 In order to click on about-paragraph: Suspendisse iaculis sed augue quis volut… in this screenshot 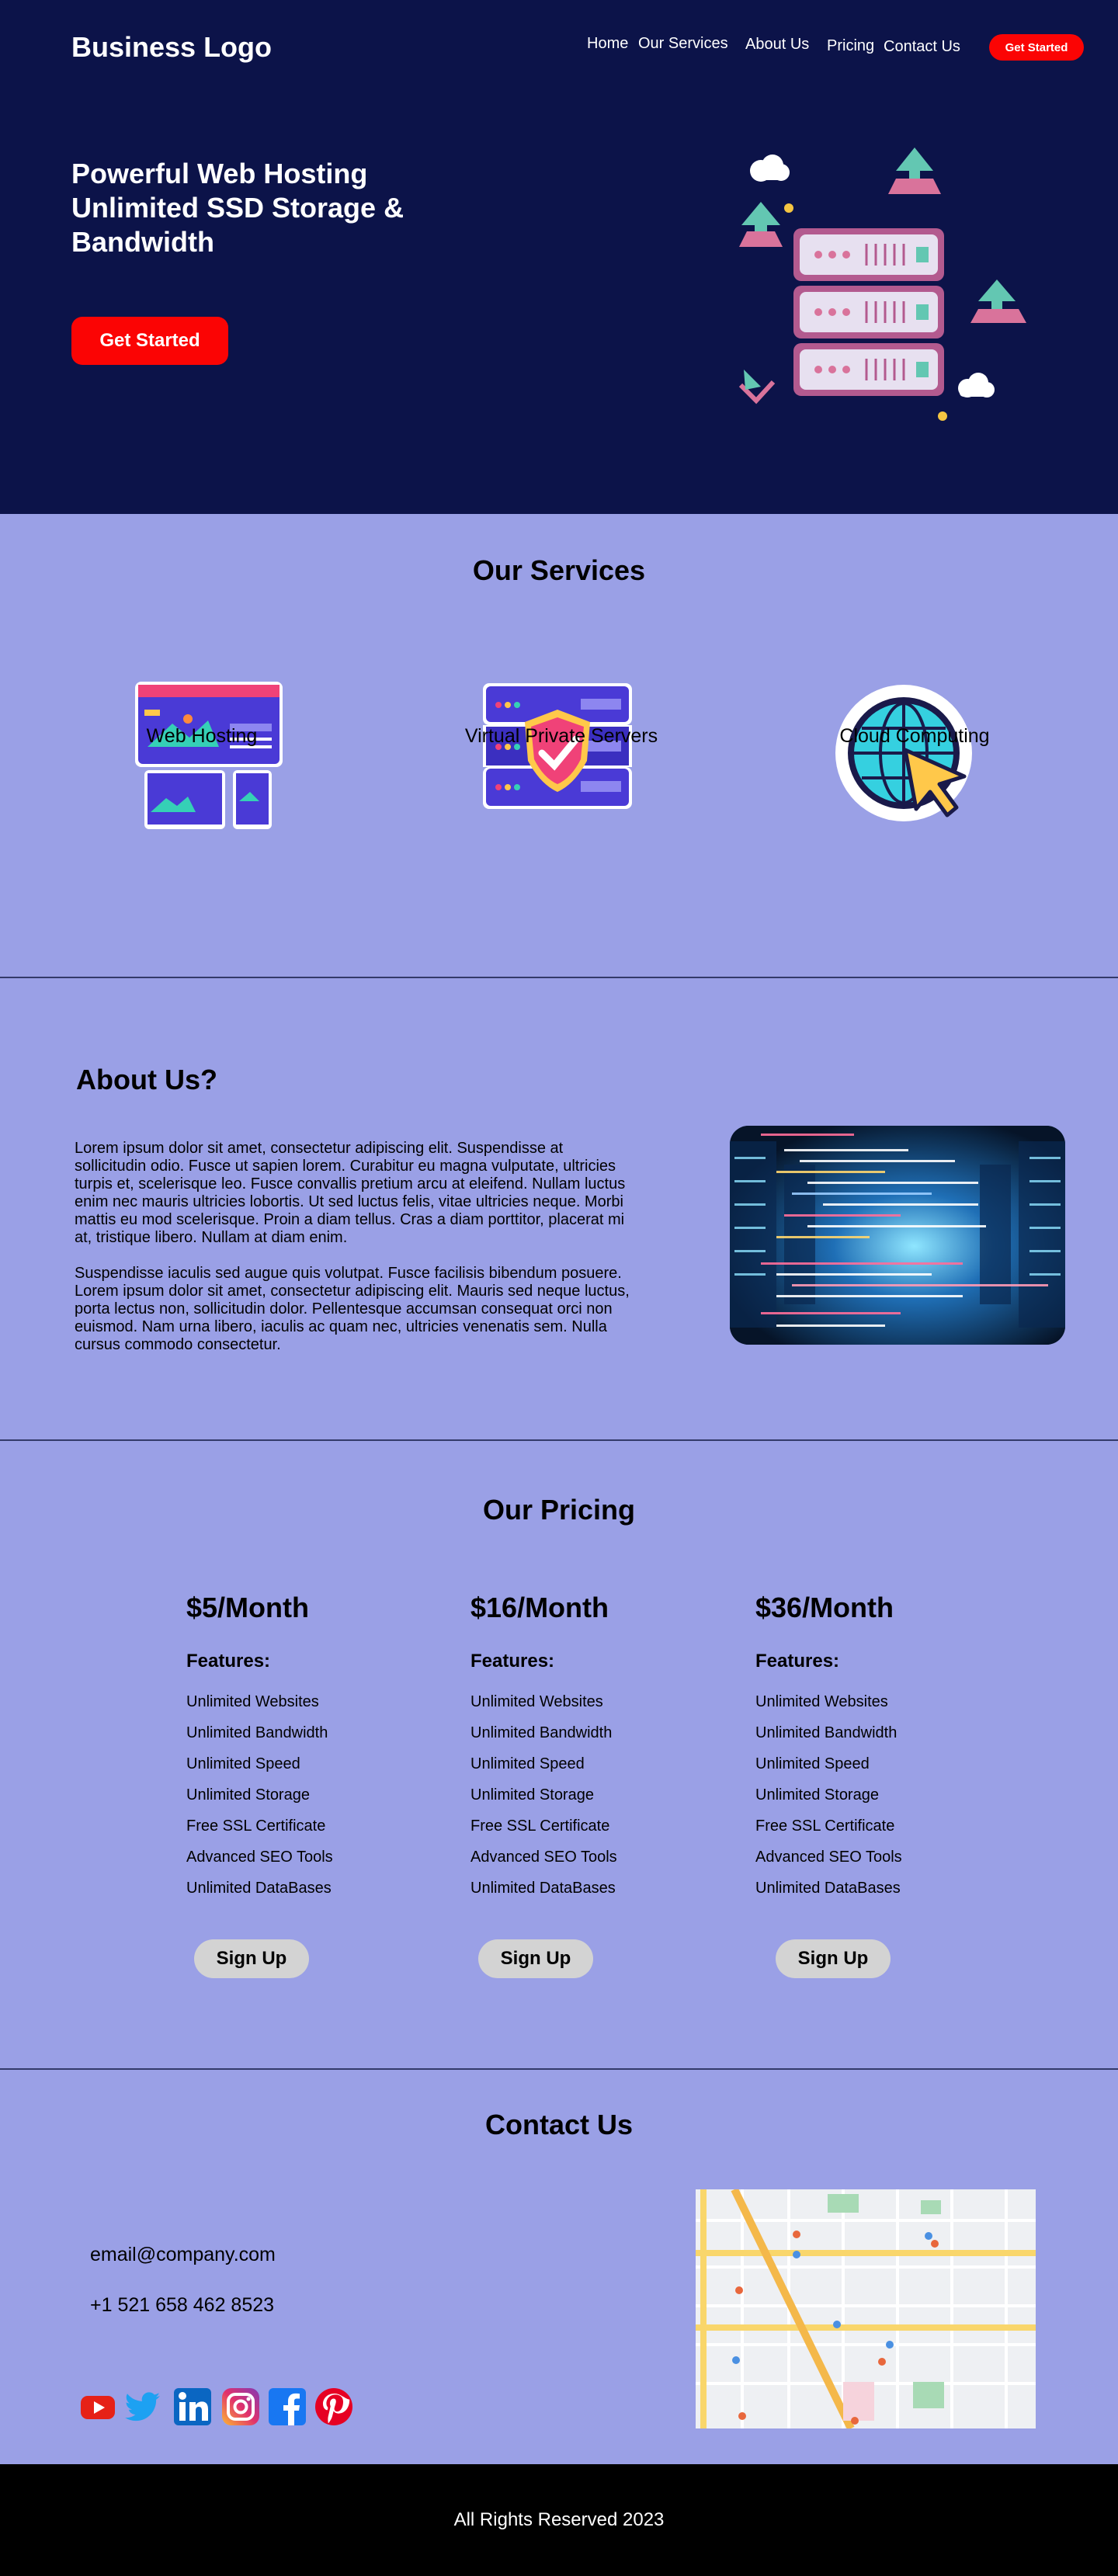, I will do `click(352, 1309)`.